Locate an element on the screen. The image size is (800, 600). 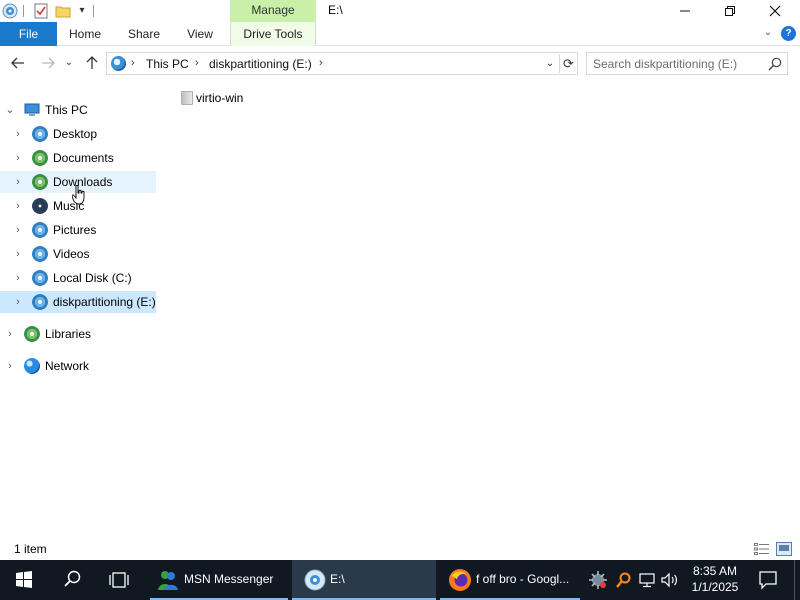
desktop-icon is located at coordinates (40, 134).